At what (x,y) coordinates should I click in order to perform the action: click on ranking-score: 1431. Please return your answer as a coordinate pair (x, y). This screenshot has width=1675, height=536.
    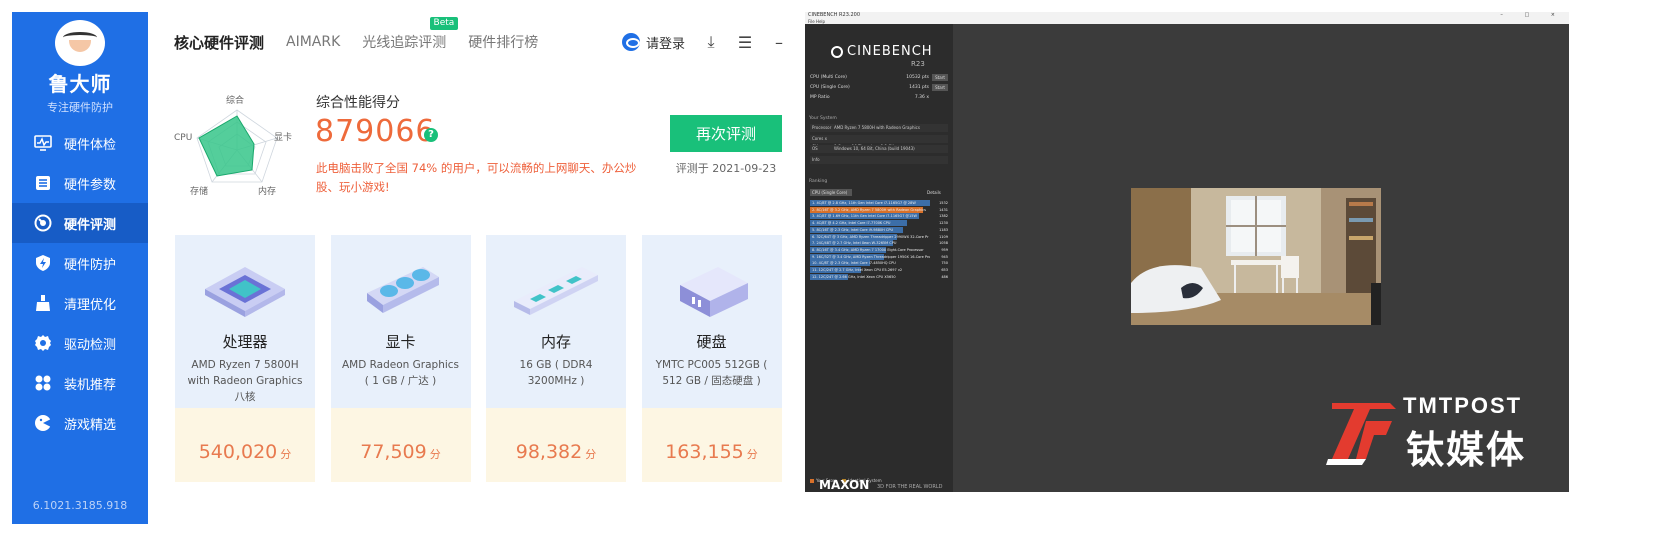
    Looking at the image, I should click on (943, 209).